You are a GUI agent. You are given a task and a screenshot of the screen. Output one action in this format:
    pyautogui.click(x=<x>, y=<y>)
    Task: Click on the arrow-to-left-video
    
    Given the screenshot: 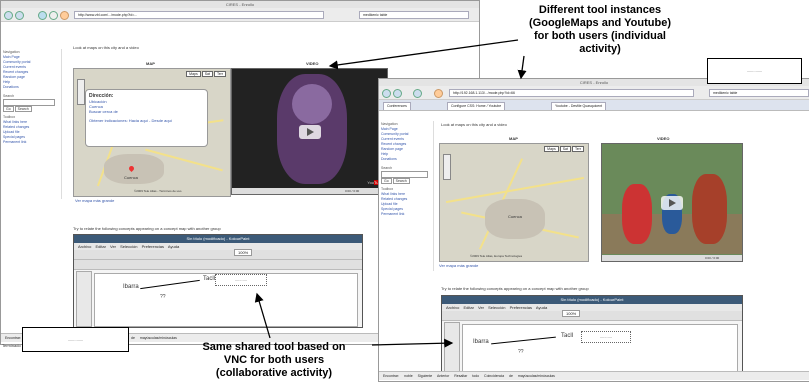 What is the action you would take?
    pyautogui.click(x=423, y=54)
    